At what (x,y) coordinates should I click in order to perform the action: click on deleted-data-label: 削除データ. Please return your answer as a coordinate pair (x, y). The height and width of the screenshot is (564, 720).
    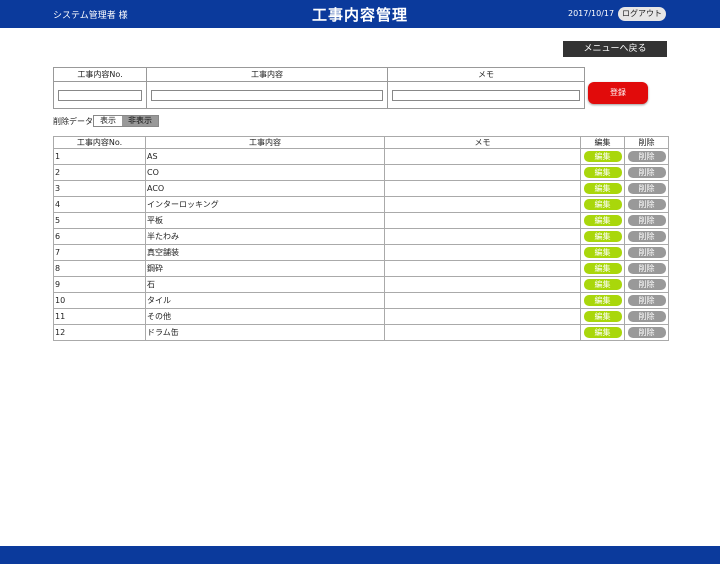
    Looking at the image, I should click on (73, 121).